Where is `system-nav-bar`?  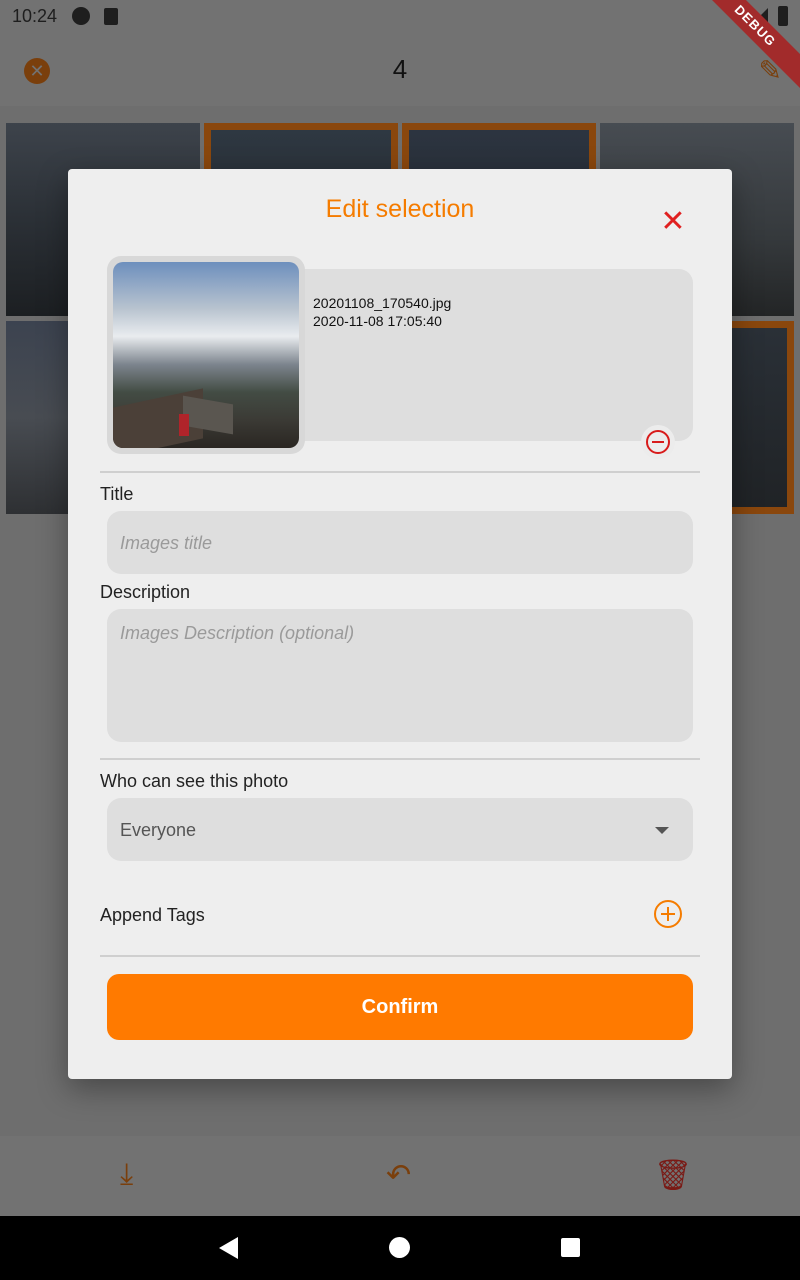
system-nav-bar is located at coordinates (400, 1248).